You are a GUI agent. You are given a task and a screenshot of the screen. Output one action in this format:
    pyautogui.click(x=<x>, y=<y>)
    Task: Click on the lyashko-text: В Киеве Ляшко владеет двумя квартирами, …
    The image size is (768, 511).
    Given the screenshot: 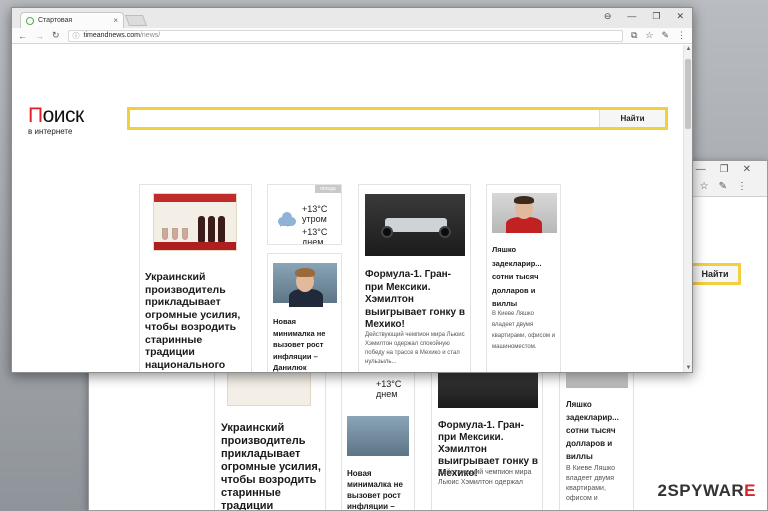 What is the action you would take?
    pyautogui.click(x=524, y=330)
    